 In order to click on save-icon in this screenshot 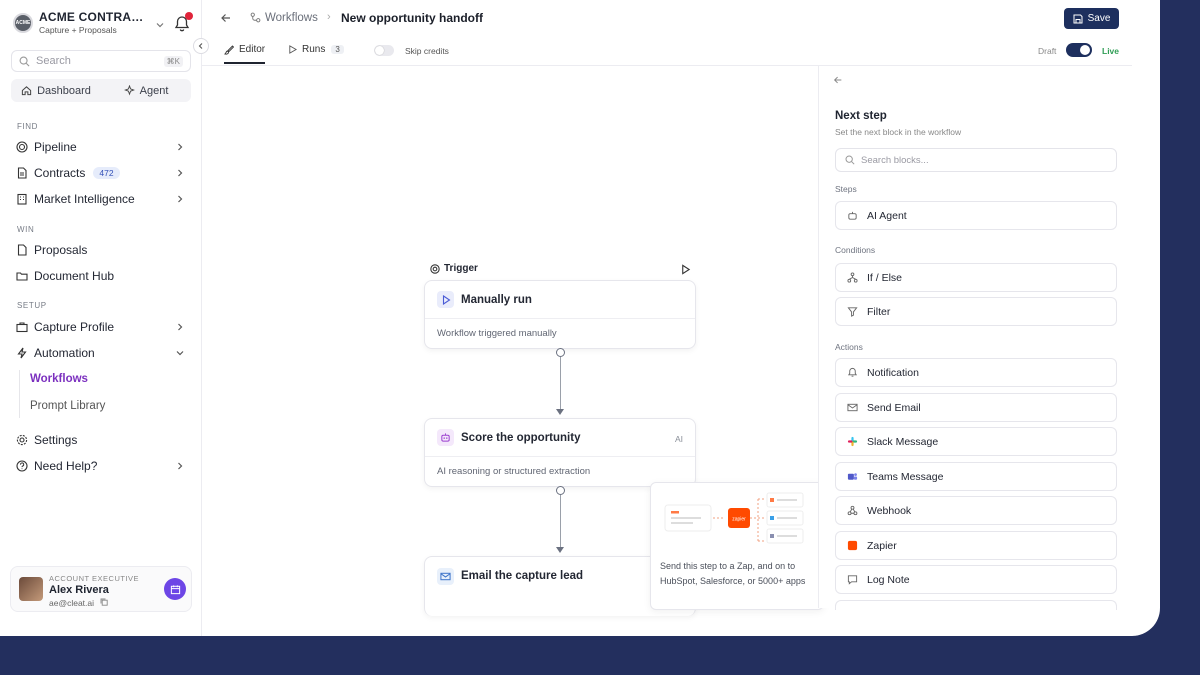, I will do `click(1078, 18)`.